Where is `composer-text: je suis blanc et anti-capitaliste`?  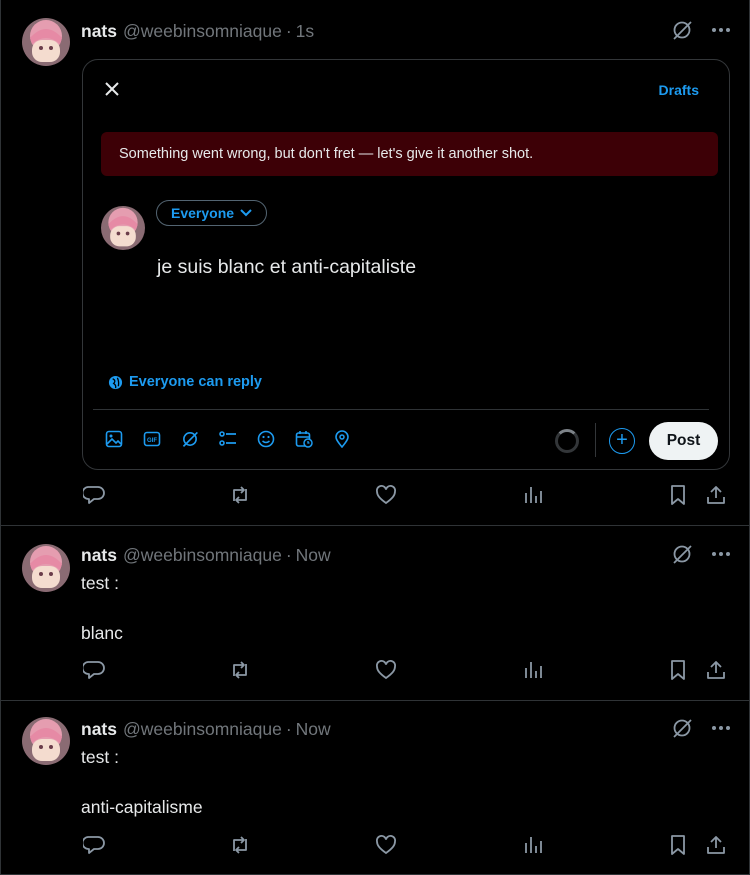
composer-text: je suis blanc et anti-capitaliste is located at coordinates (286, 267).